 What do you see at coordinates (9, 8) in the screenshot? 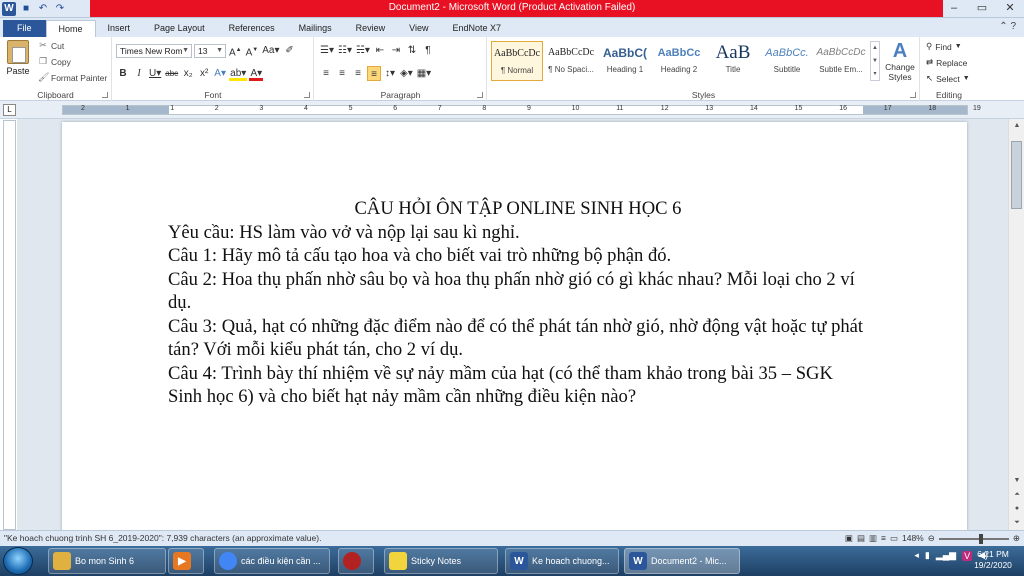
I see `word-logo-icon: W` at bounding box center [9, 8].